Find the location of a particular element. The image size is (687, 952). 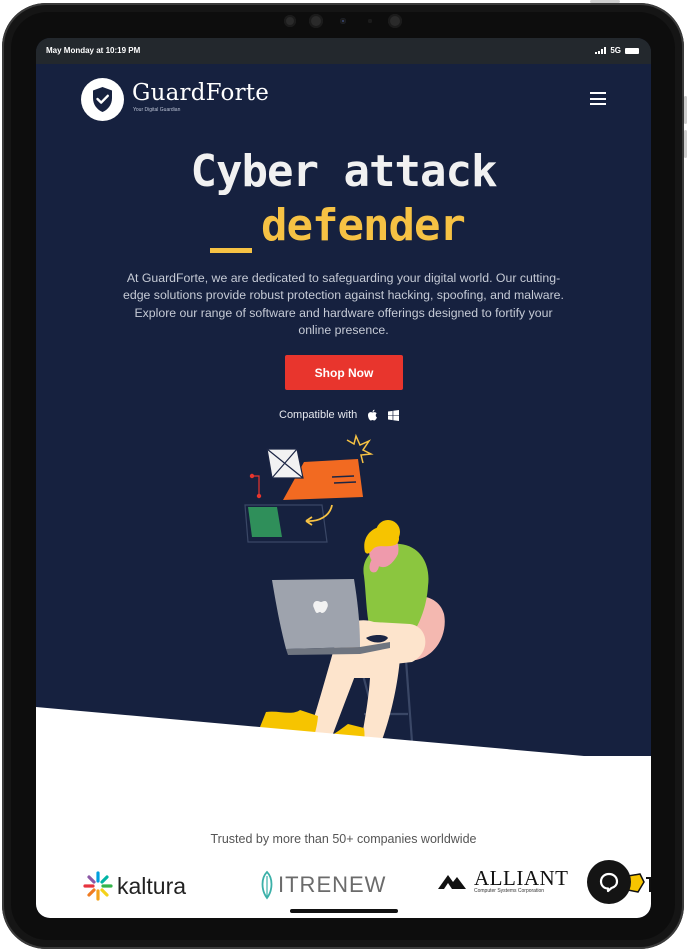

signal-icon is located at coordinates (601, 50).